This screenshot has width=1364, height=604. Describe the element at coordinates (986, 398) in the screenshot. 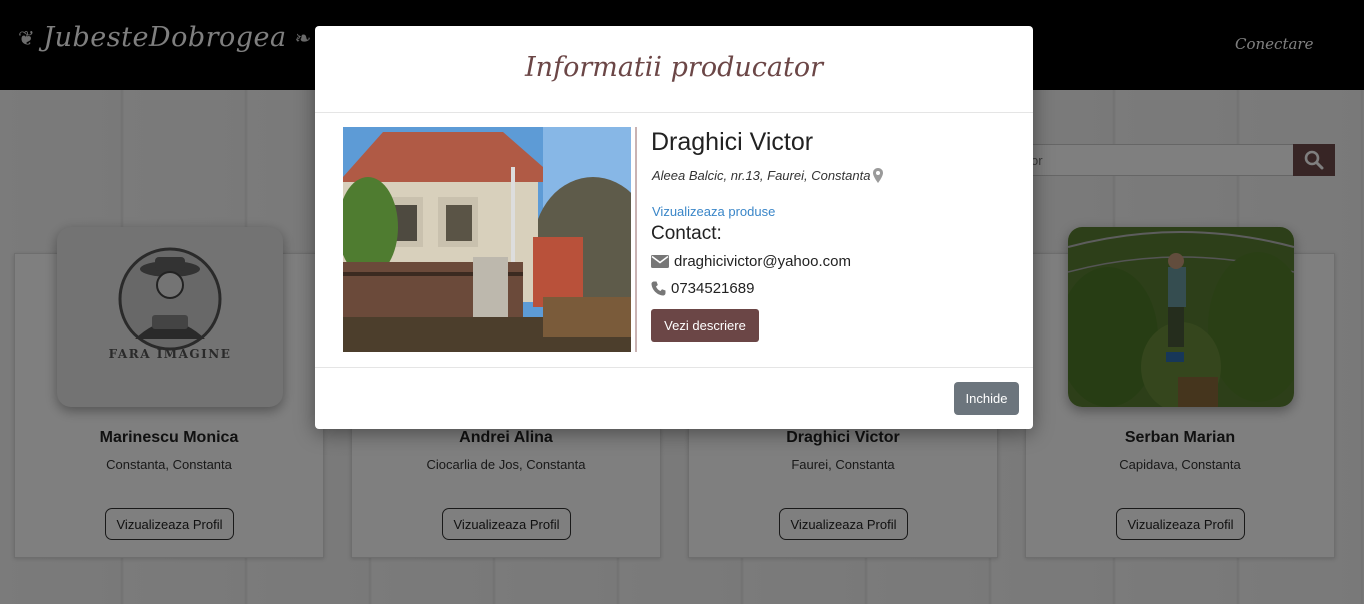

I see `close-button: Inchide` at that location.